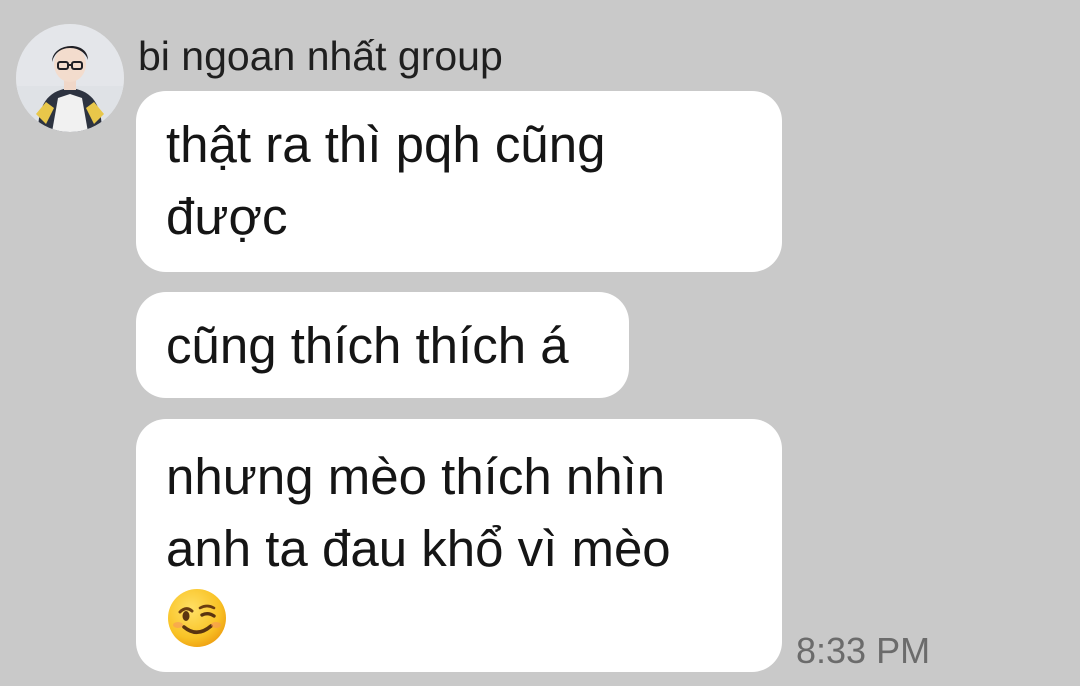  What do you see at coordinates (227, 216) in the screenshot?
I see `message-text-line: được` at bounding box center [227, 216].